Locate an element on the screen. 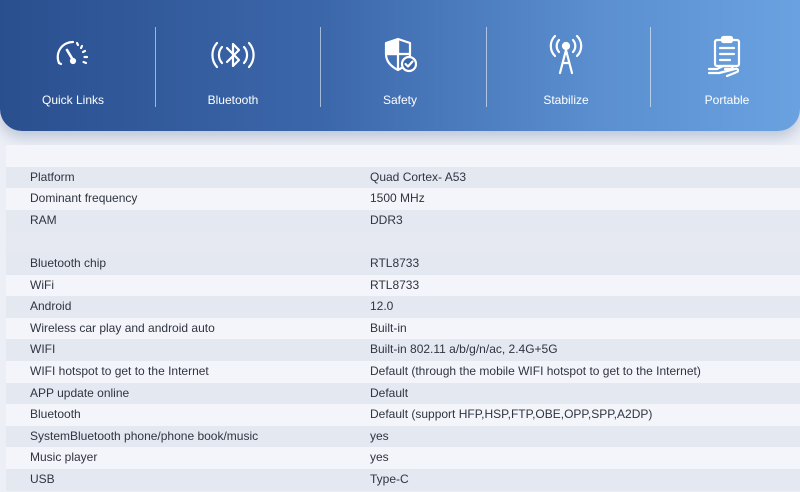  feature-stabilize: Stabilize is located at coordinates (566, 65).